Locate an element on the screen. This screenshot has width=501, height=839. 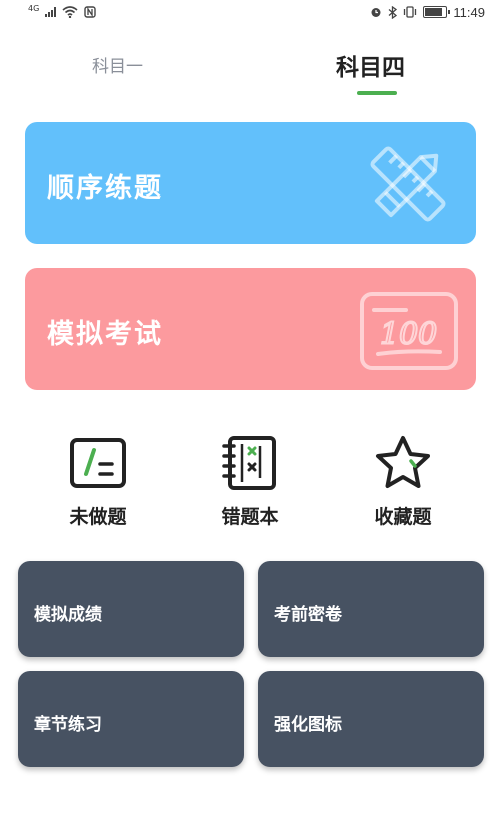
pre-exam-papers-label: 考前密卷 is located at coordinates (308, 615).